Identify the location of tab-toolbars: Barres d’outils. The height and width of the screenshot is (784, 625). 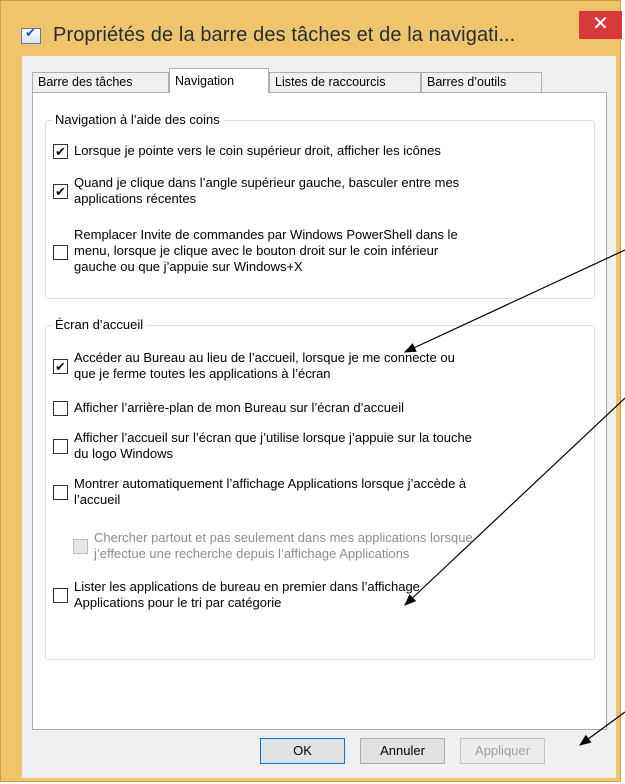
(481, 82).